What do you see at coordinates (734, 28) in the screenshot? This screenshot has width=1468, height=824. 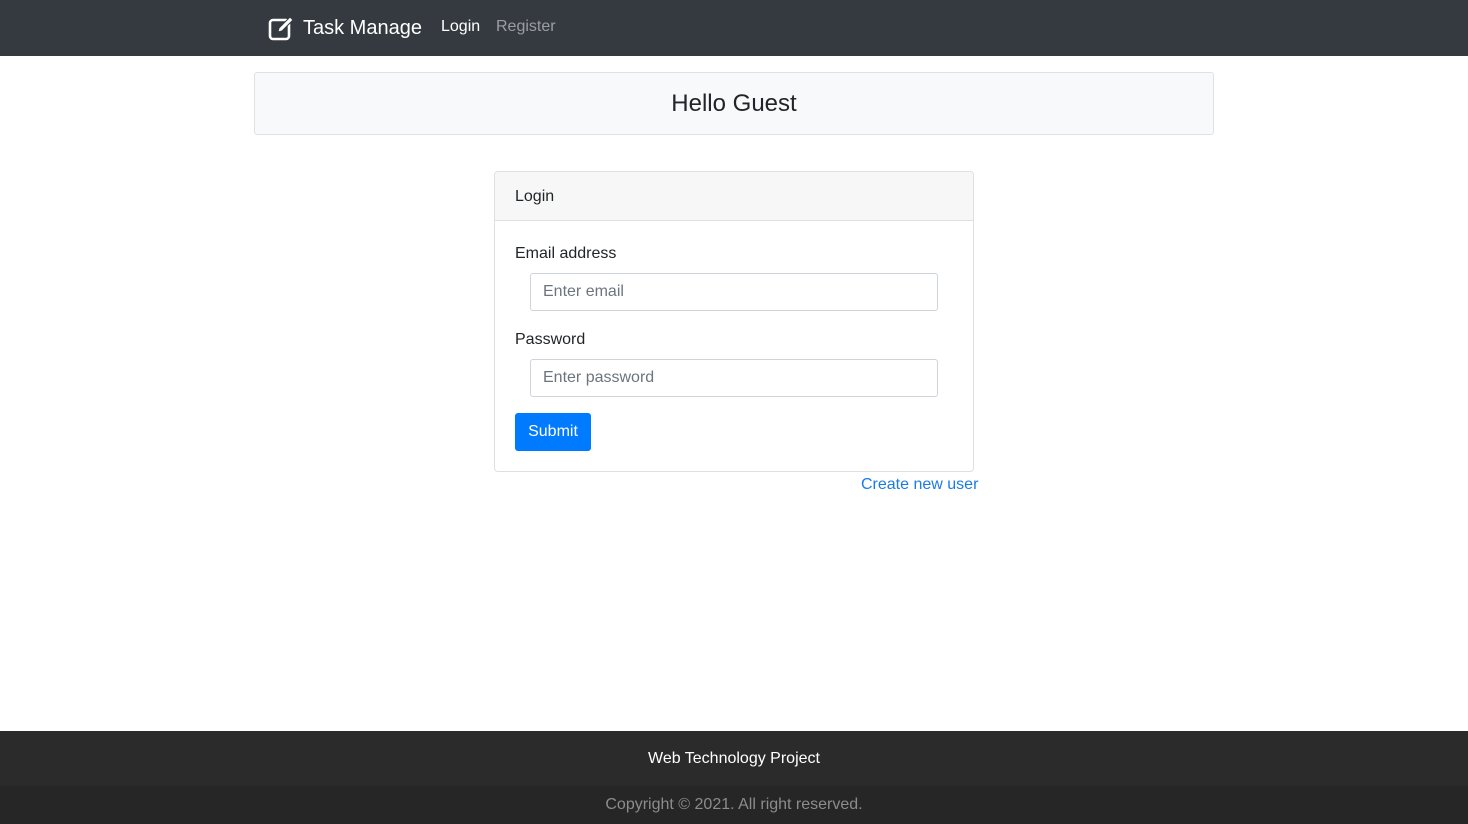 I see `navbar: Task Manage Login Register` at bounding box center [734, 28].